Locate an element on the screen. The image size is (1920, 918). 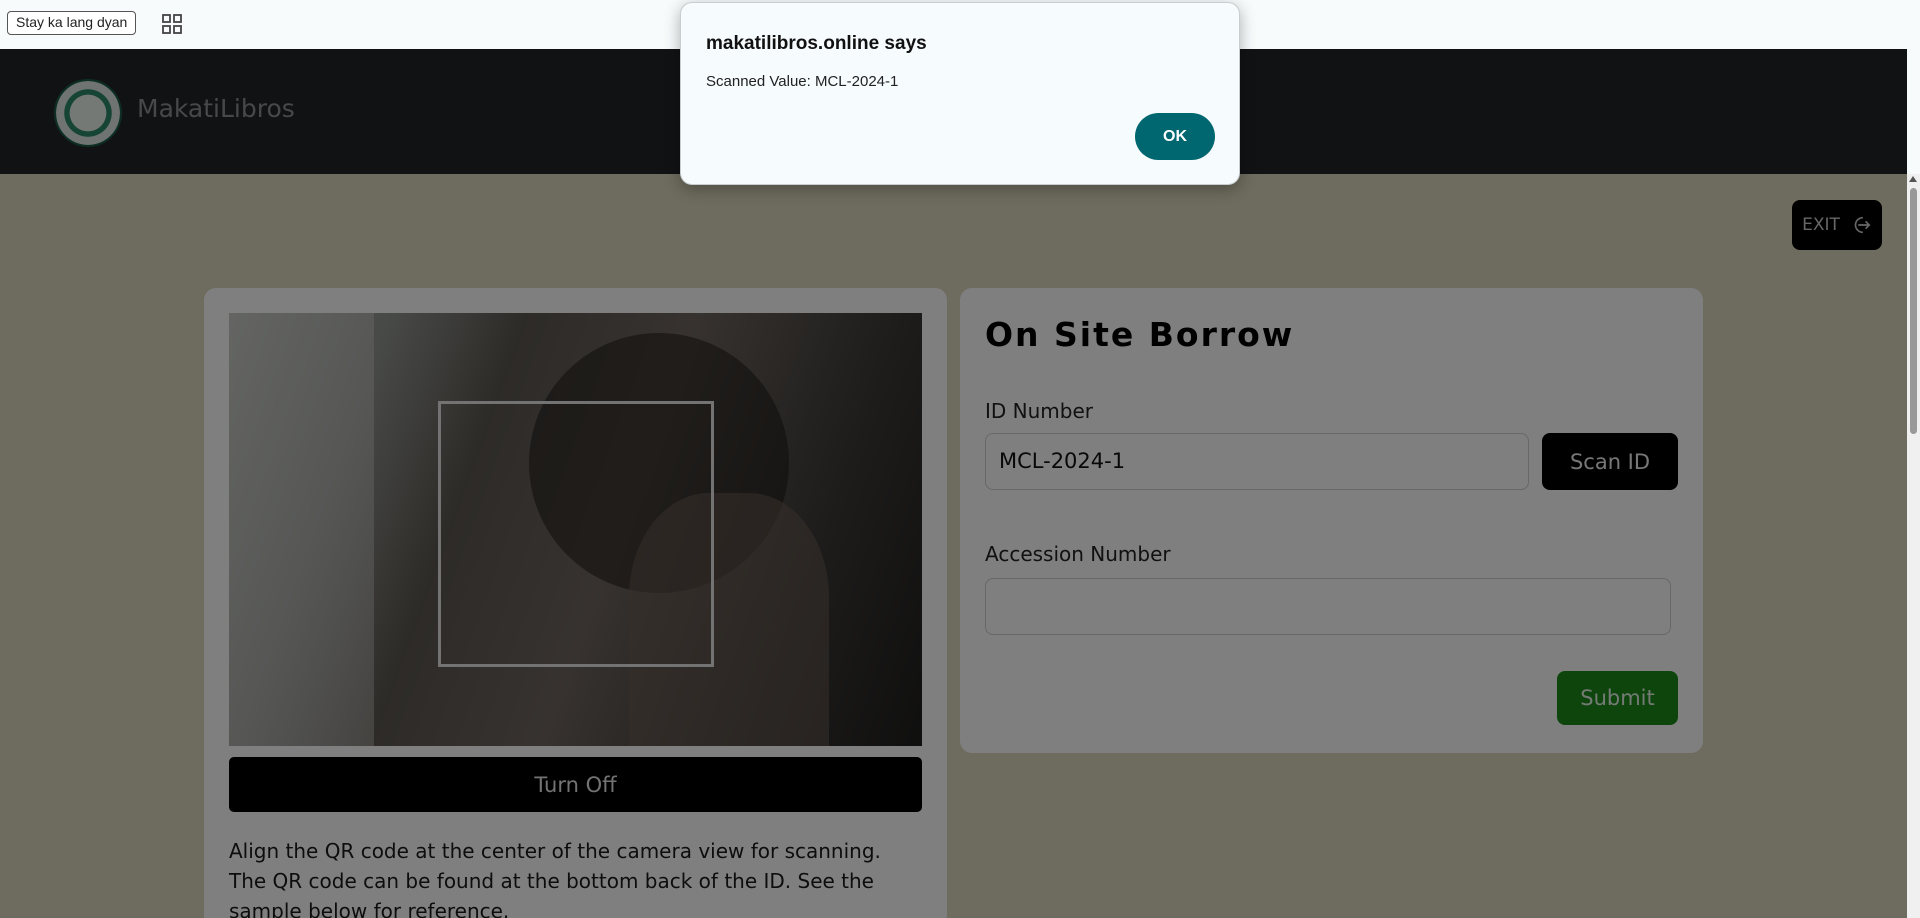
ok-button: OK is located at coordinates (1175, 136).